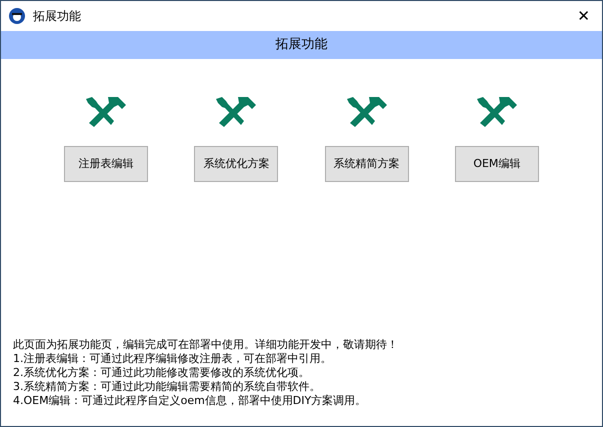  Describe the element at coordinates (583, 16) in the screenshot. I see `close-button: ✕` at that location.